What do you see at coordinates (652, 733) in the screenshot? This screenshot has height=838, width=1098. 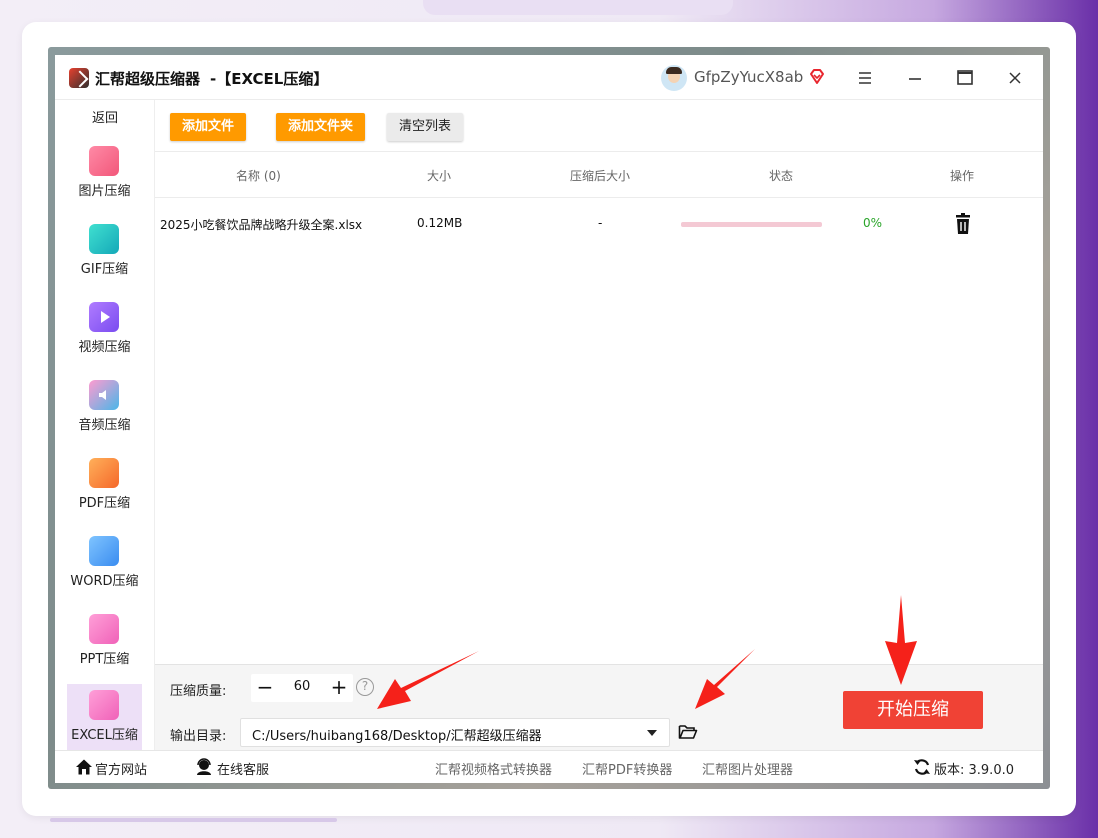 I see `chevron-down-icon` at bounding box center [652, 733].